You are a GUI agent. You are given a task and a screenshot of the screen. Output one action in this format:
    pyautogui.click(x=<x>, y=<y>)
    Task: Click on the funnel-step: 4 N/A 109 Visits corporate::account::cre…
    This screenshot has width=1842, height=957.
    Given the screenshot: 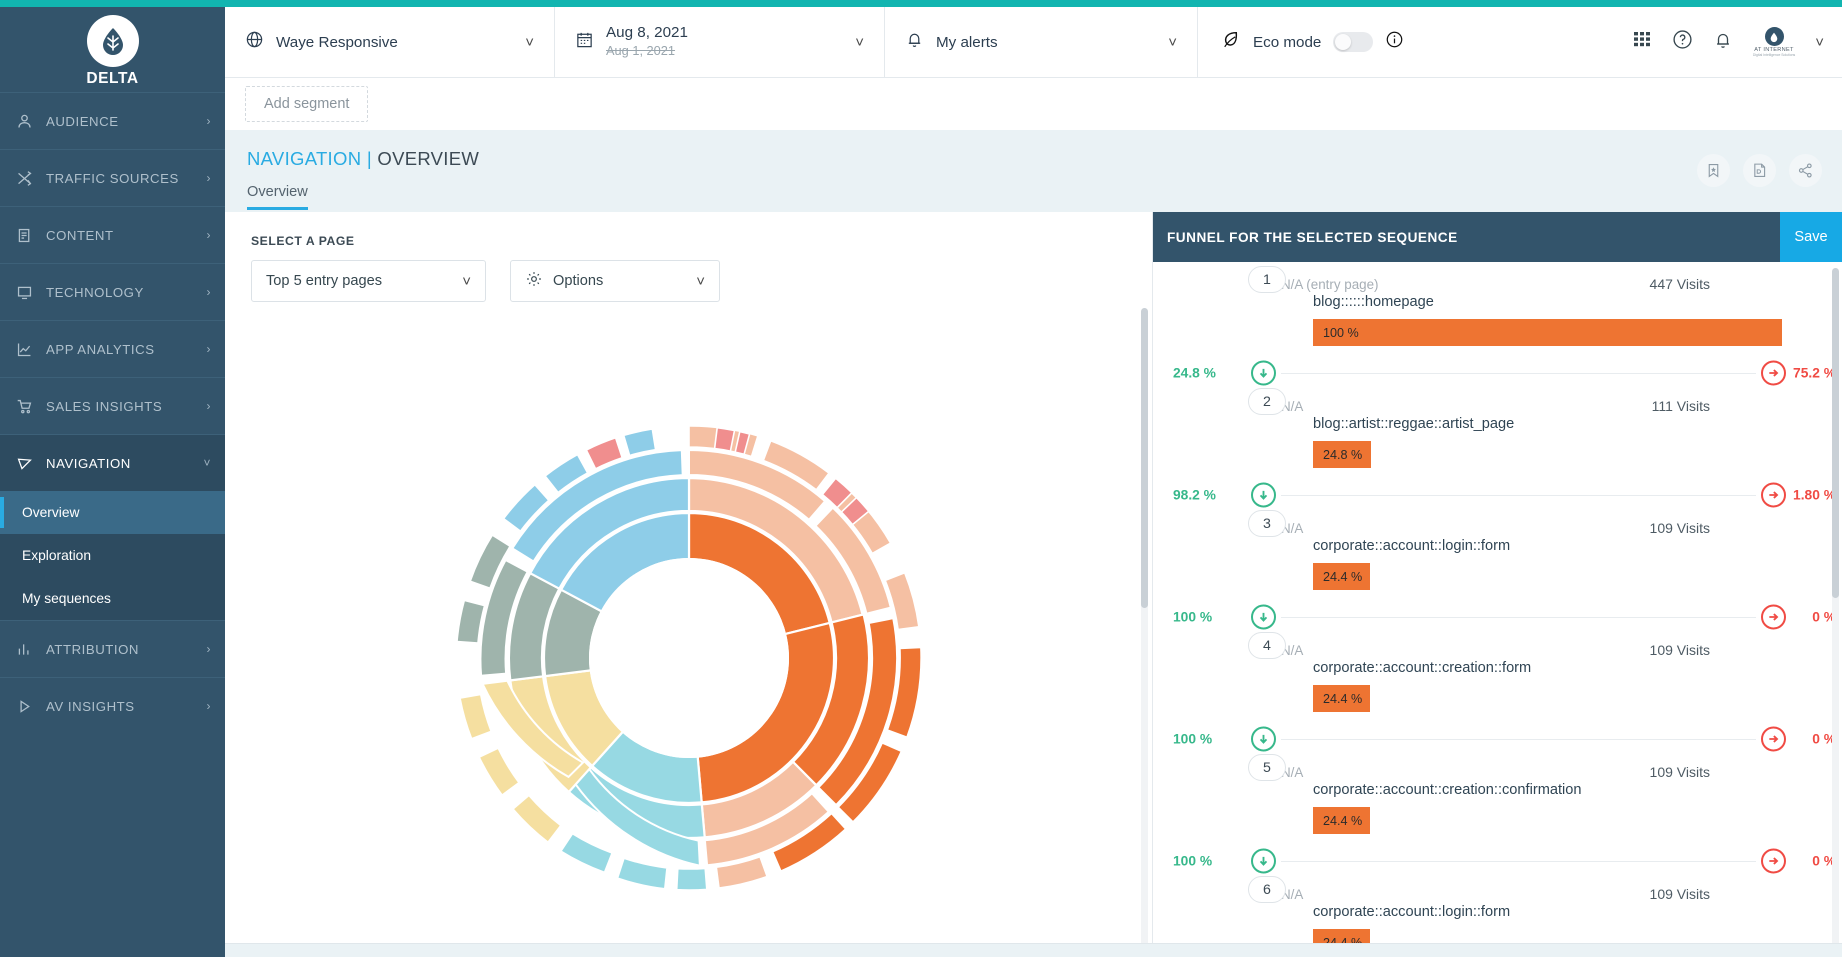 What is the action you would take?
    pyautogui.click(x=1497, y=678)
    